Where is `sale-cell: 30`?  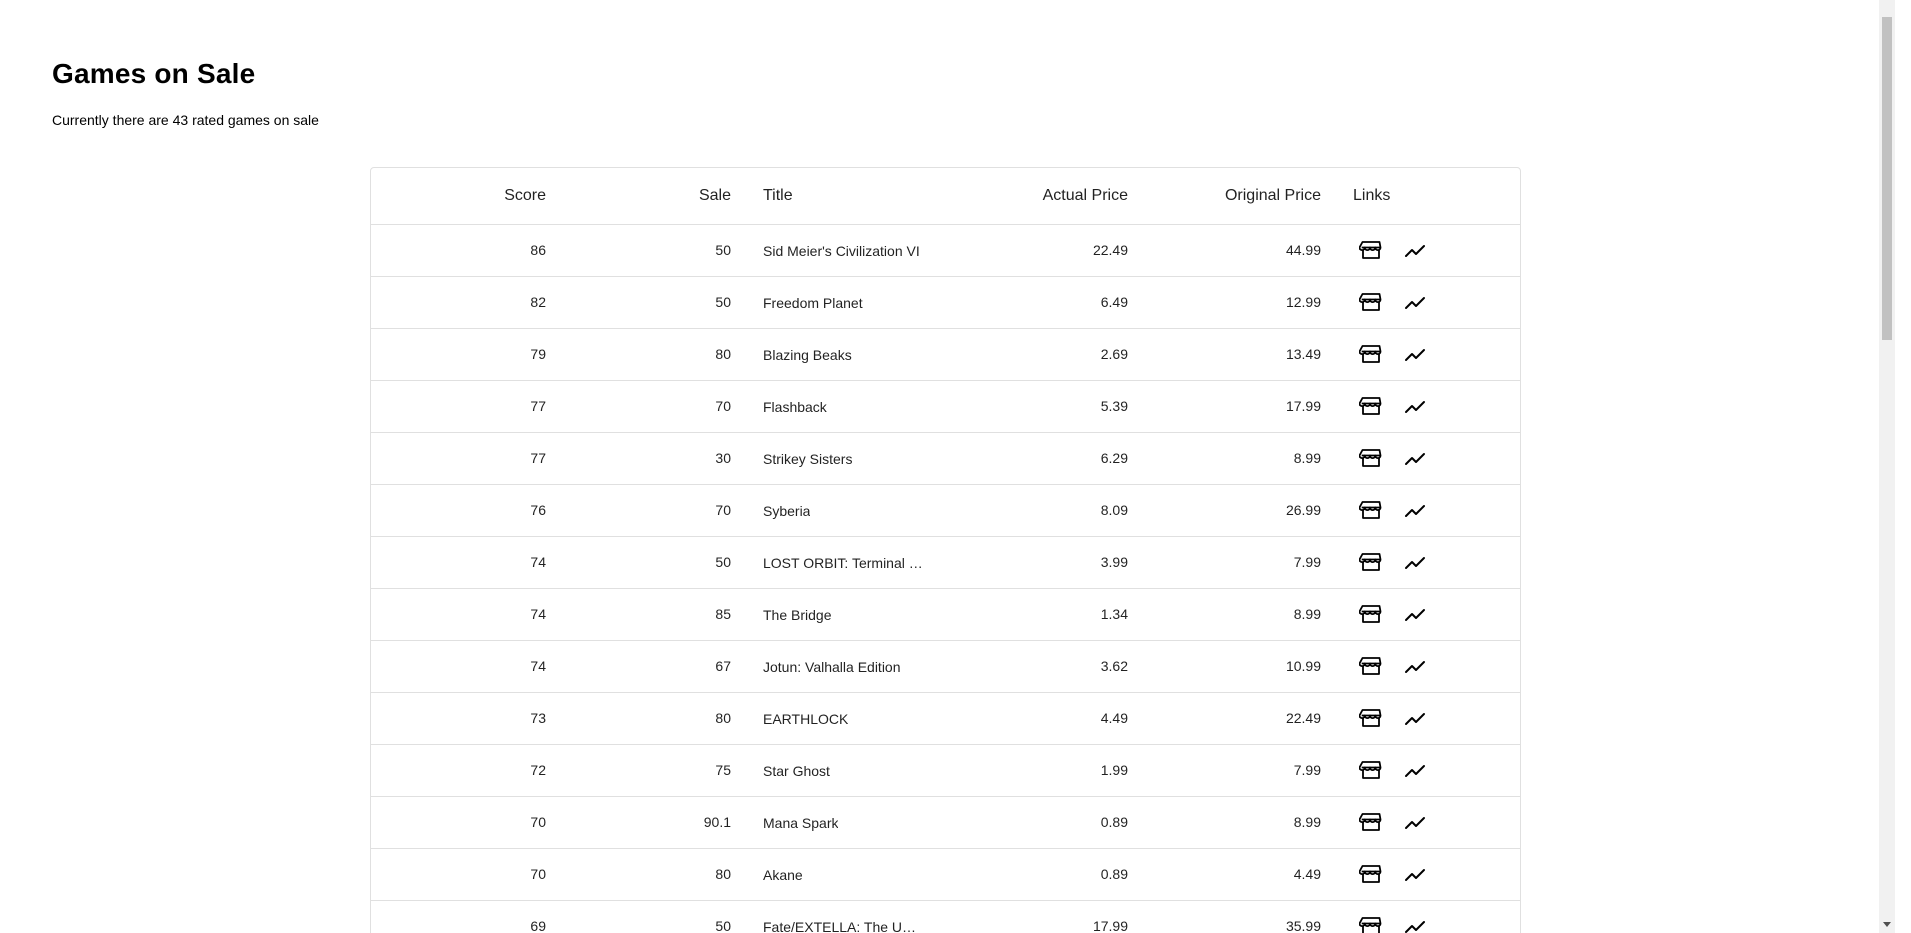
sale-cell: 30 is located at coordinates (638, 458).